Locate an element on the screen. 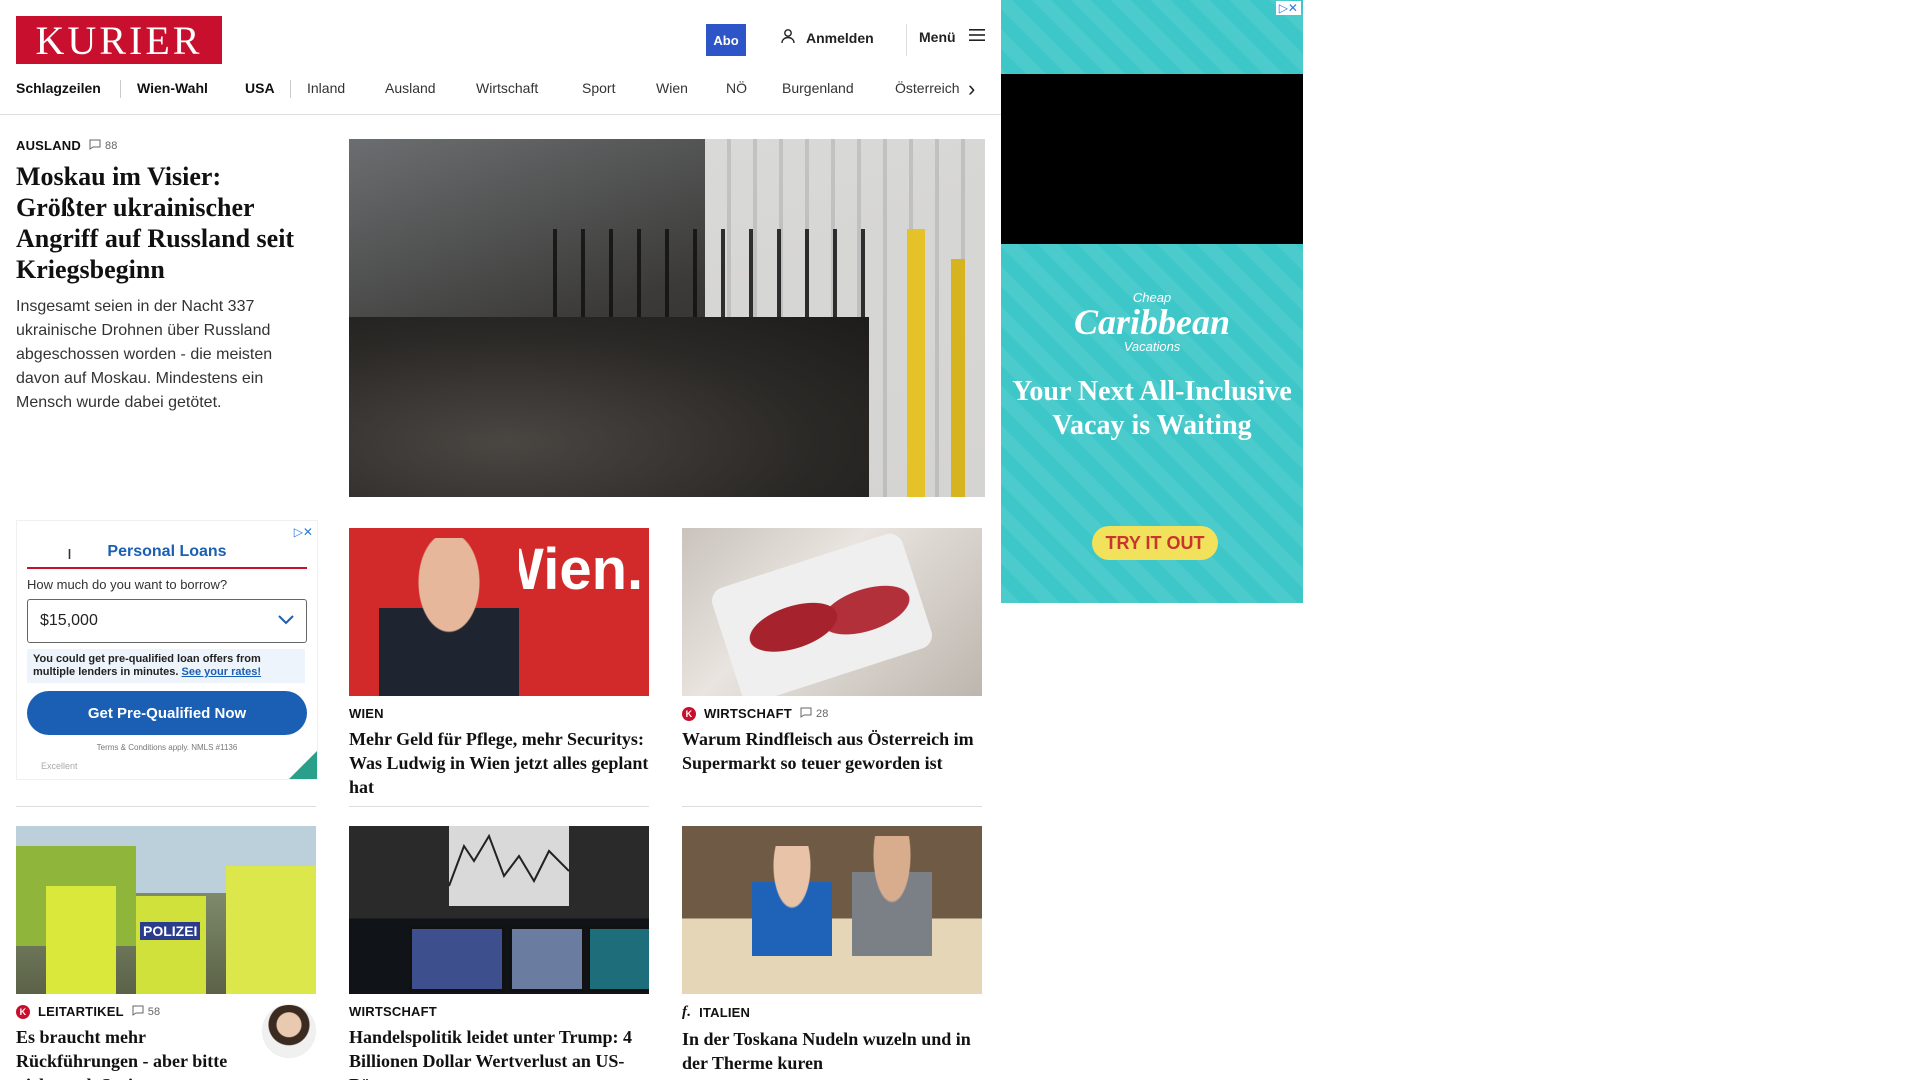 The height and width of the screenshot is (1080, 1920). lead-image is located at coordinates (667, 318).